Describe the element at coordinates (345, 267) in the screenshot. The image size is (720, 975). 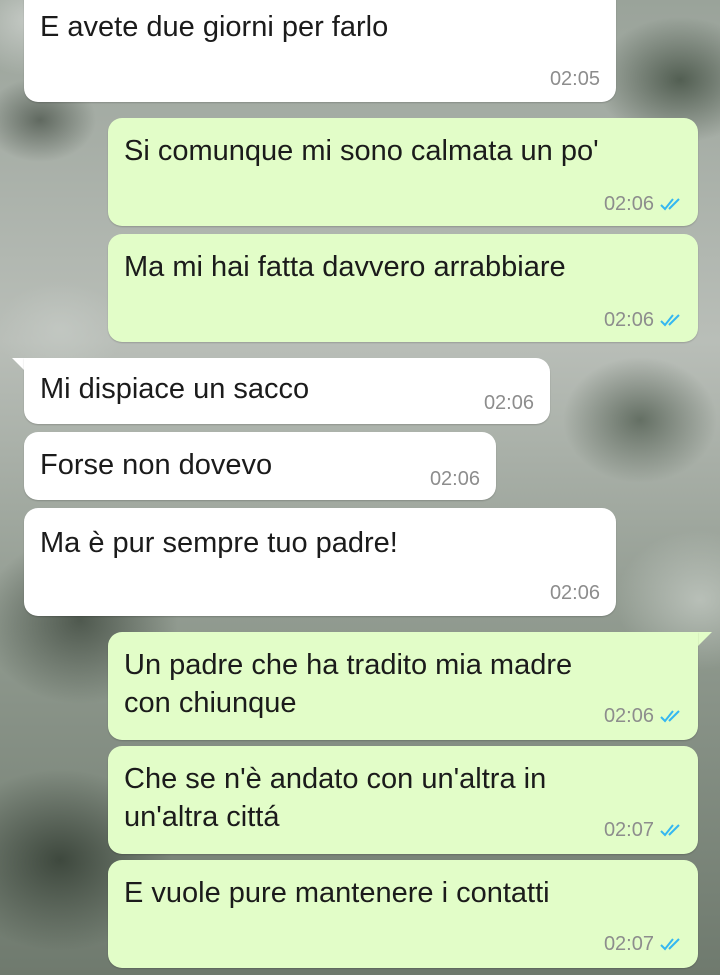
I see `message-text: Ma mi hai fatta davvero arrabbiare` at that location.